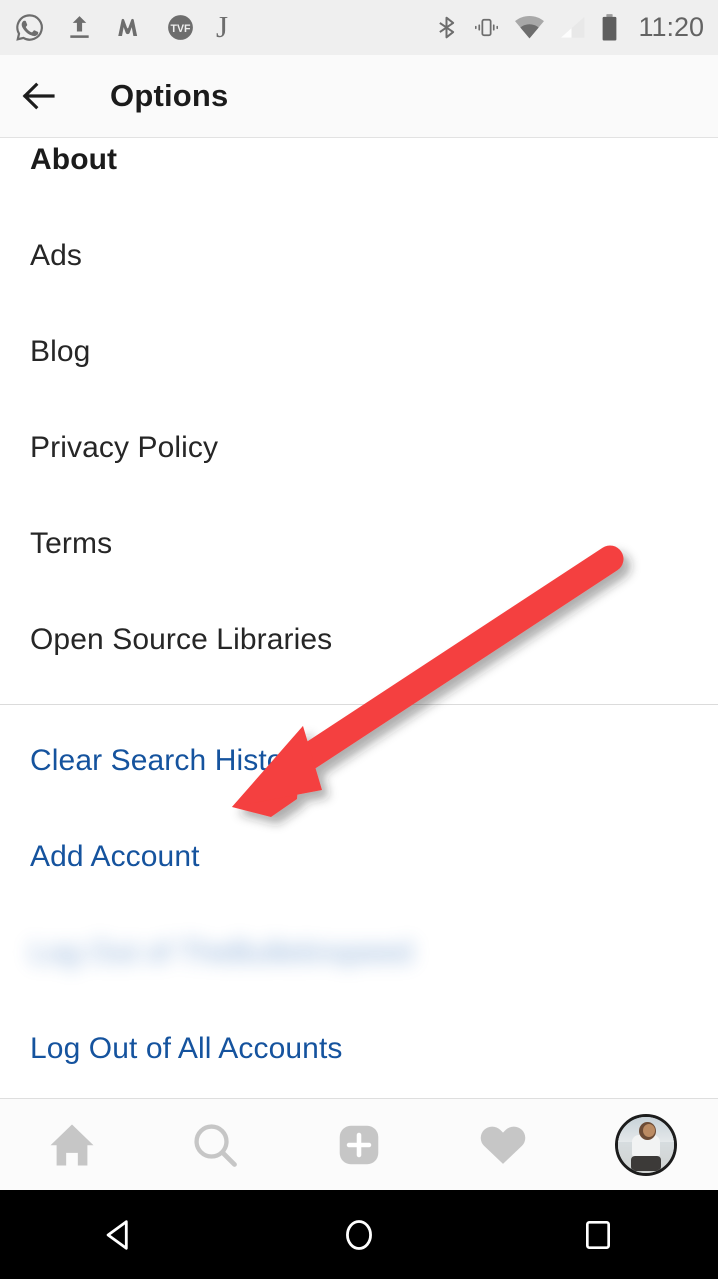  What do you see at coordinates (359, 173) in the screenshot?
I see `option-row-about: About` at bounding box center [359, 173].